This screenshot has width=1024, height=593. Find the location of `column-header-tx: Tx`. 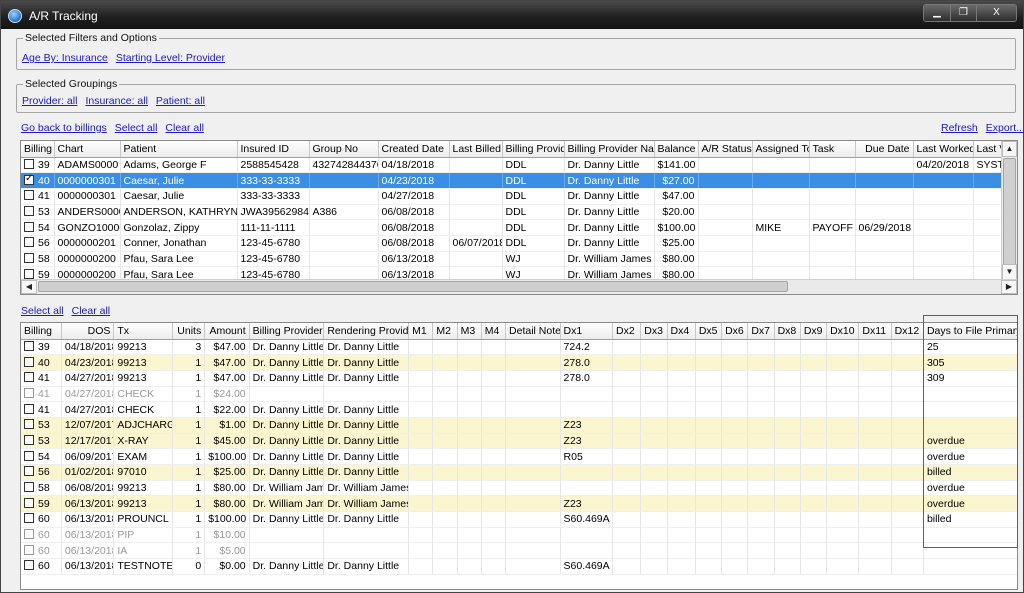

column-header-tx: Tx is located at coordinates (143, 331).